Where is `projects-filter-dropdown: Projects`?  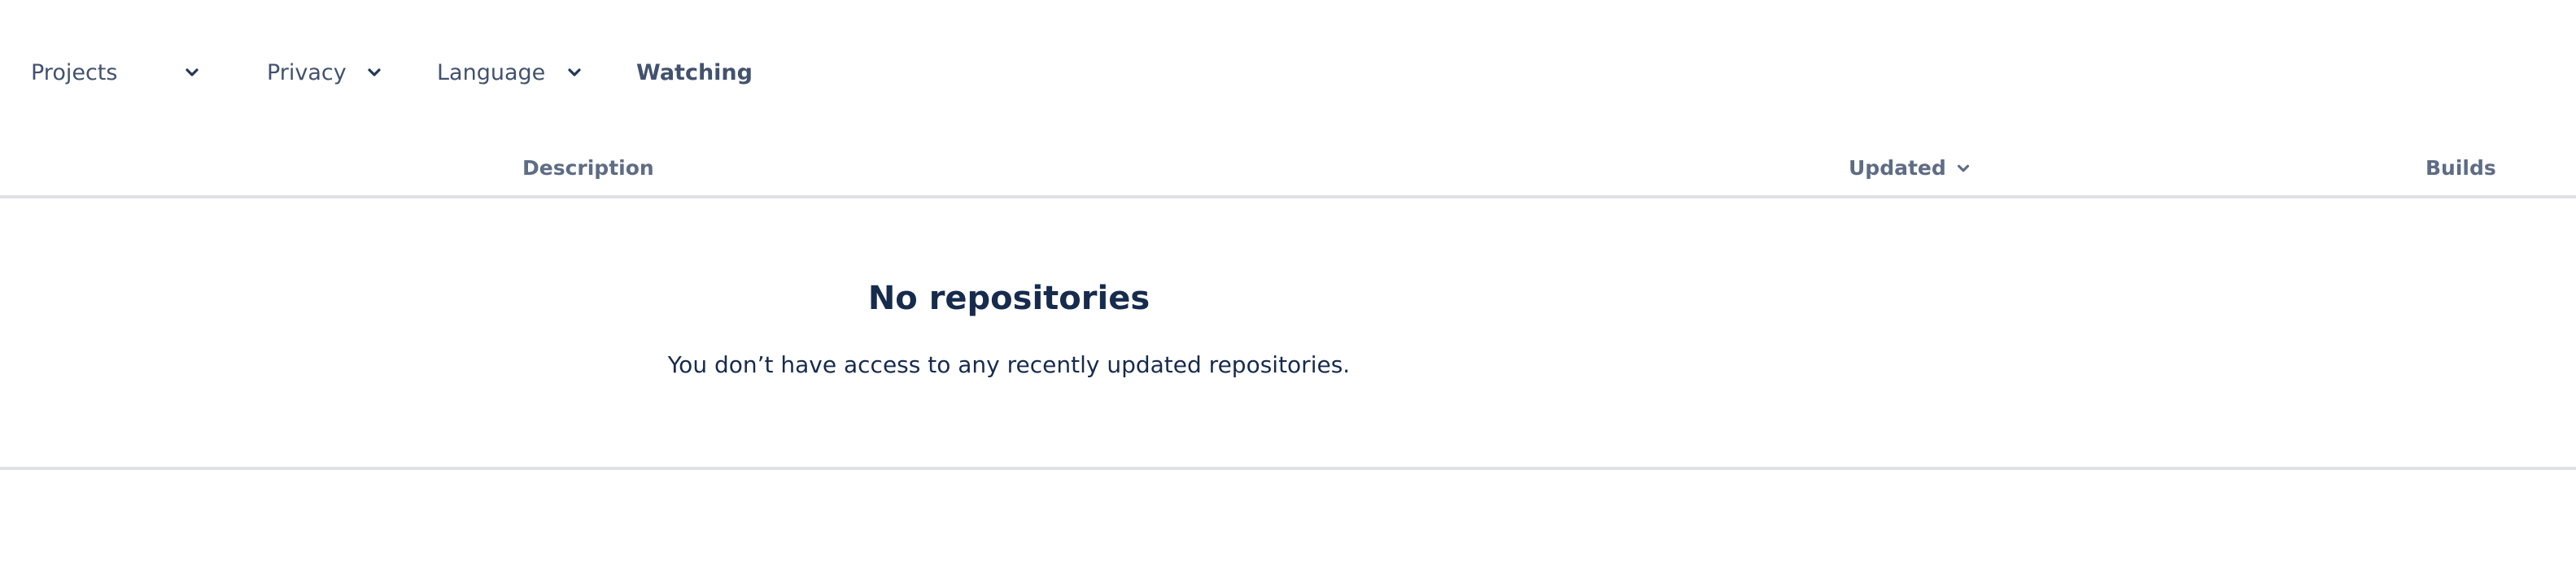 projects-filter-dropdown: Projects is located at coordinates (116, 72).